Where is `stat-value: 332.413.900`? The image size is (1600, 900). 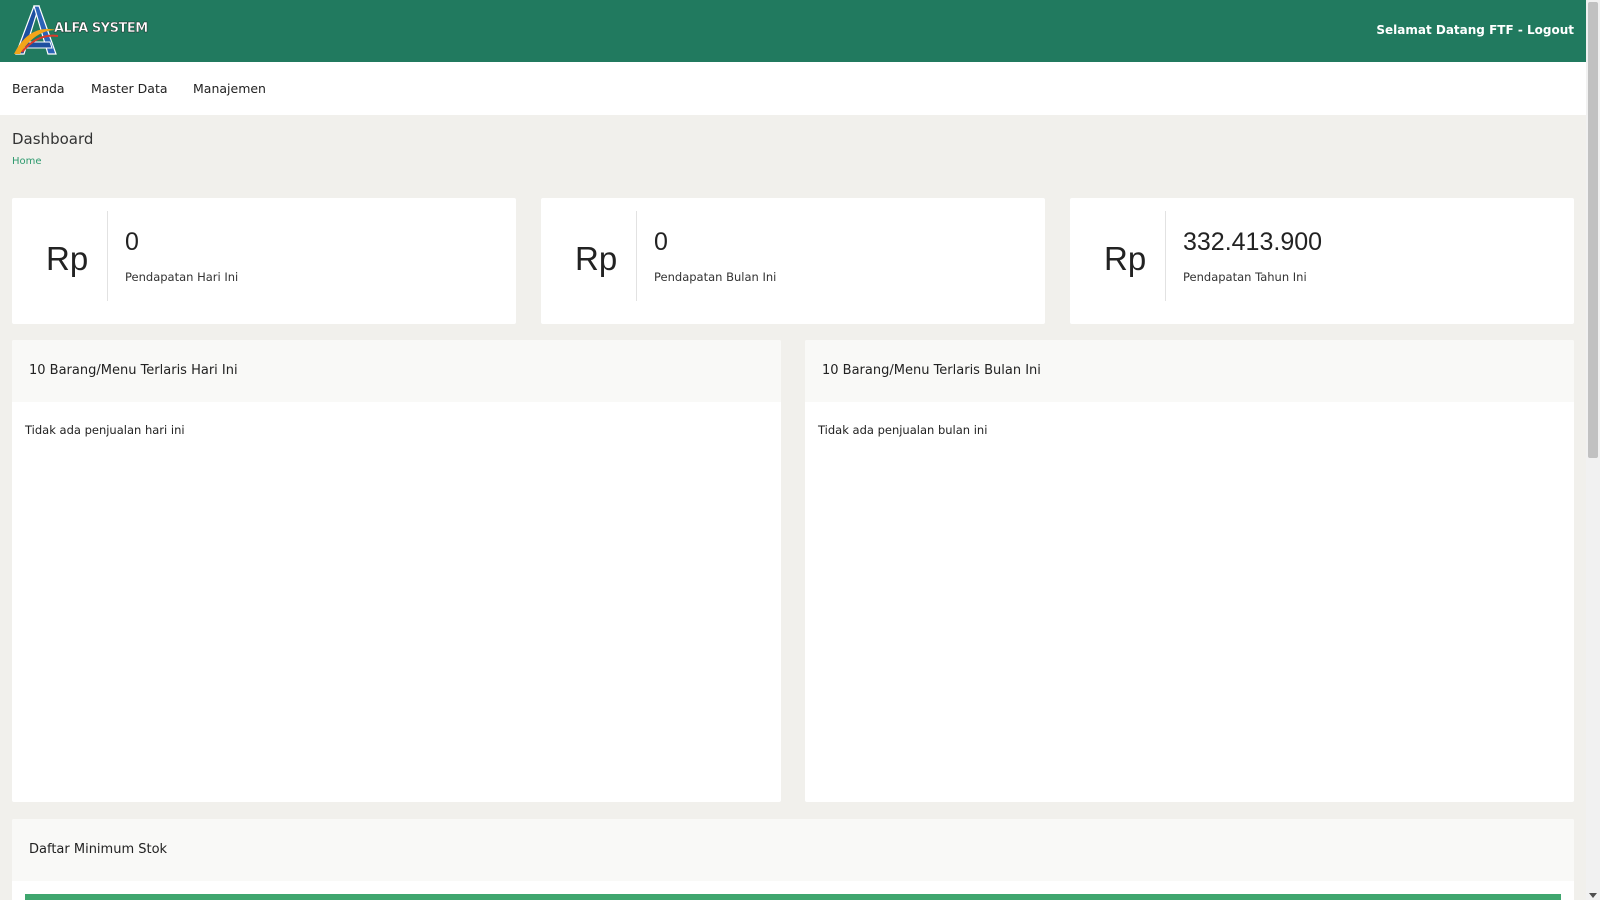 stat-value: 332.413.900 is located at coordinates (1253, 242).